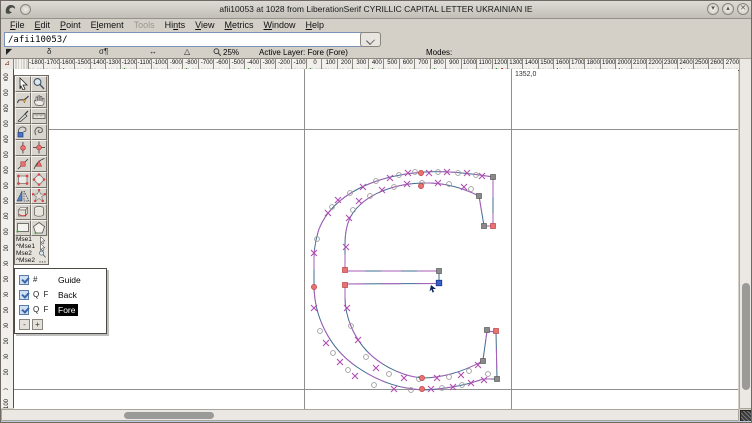 The width and height of the screenshot is (752, 423). What do you see at coordinates (67, 309) in the screenshot?
I see `layer-name-fore: Fore` at bounding box center [67, 309].